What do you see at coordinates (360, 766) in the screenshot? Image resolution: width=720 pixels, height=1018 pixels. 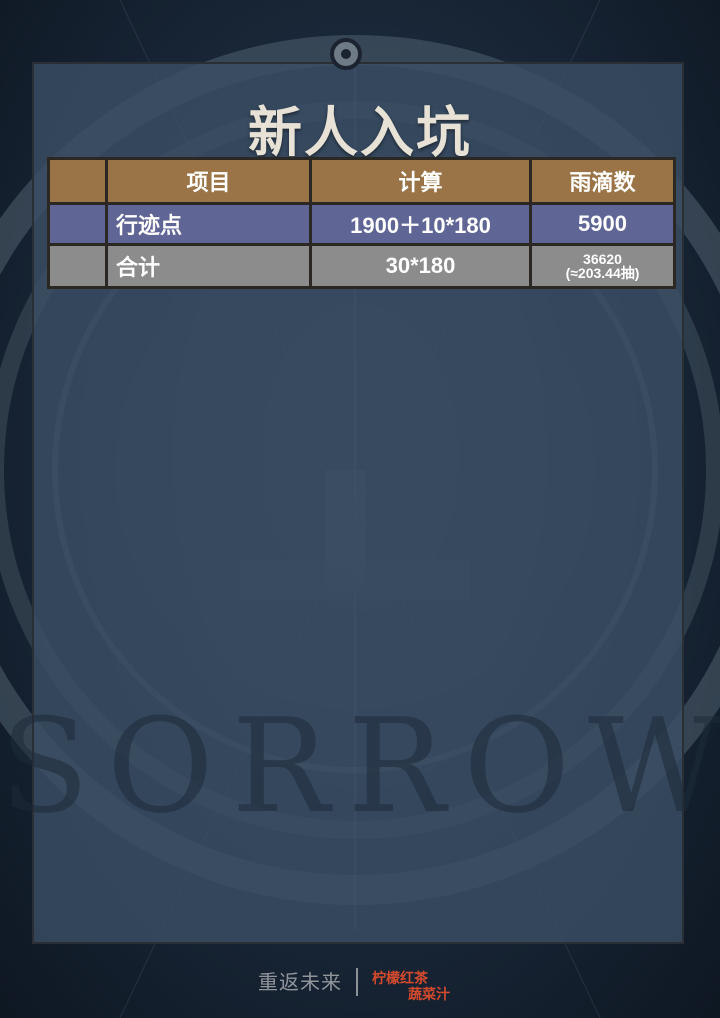 I see `background-watermark-text: SORROW` at bounding box center [360, 766].